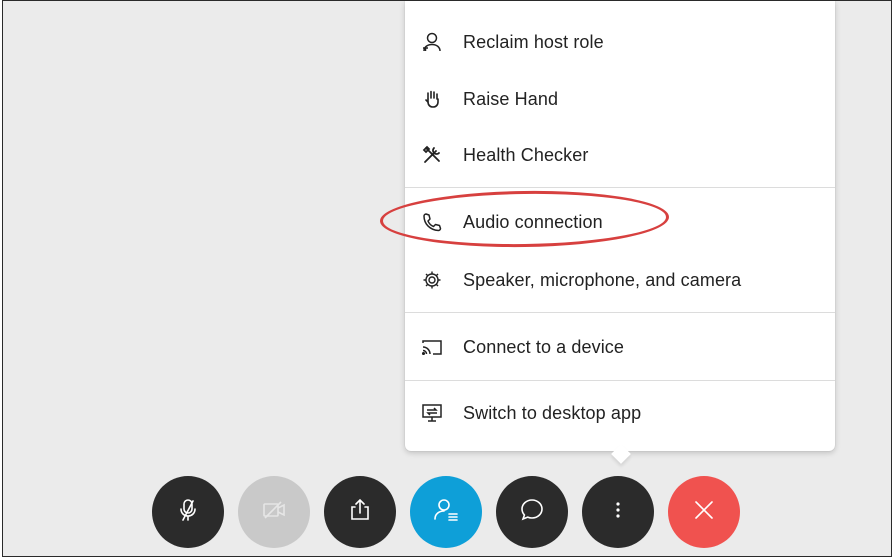 The height and width of the screenshot is (560, 895). I want to click on chat-button, so click(532, 512).